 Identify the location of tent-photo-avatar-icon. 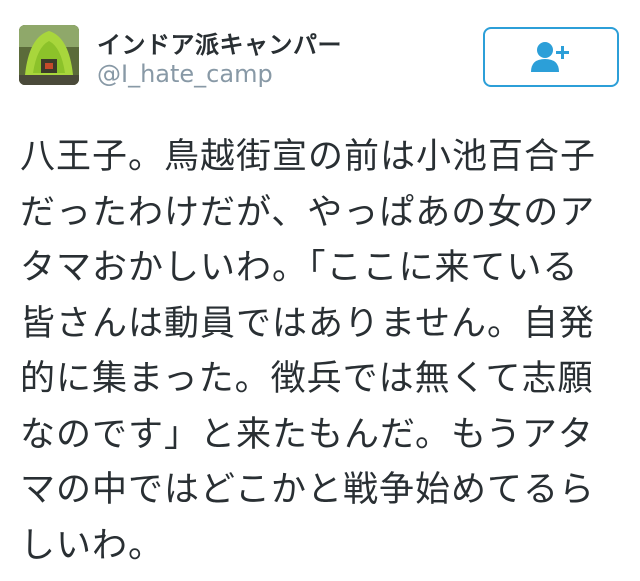
(49, 55).